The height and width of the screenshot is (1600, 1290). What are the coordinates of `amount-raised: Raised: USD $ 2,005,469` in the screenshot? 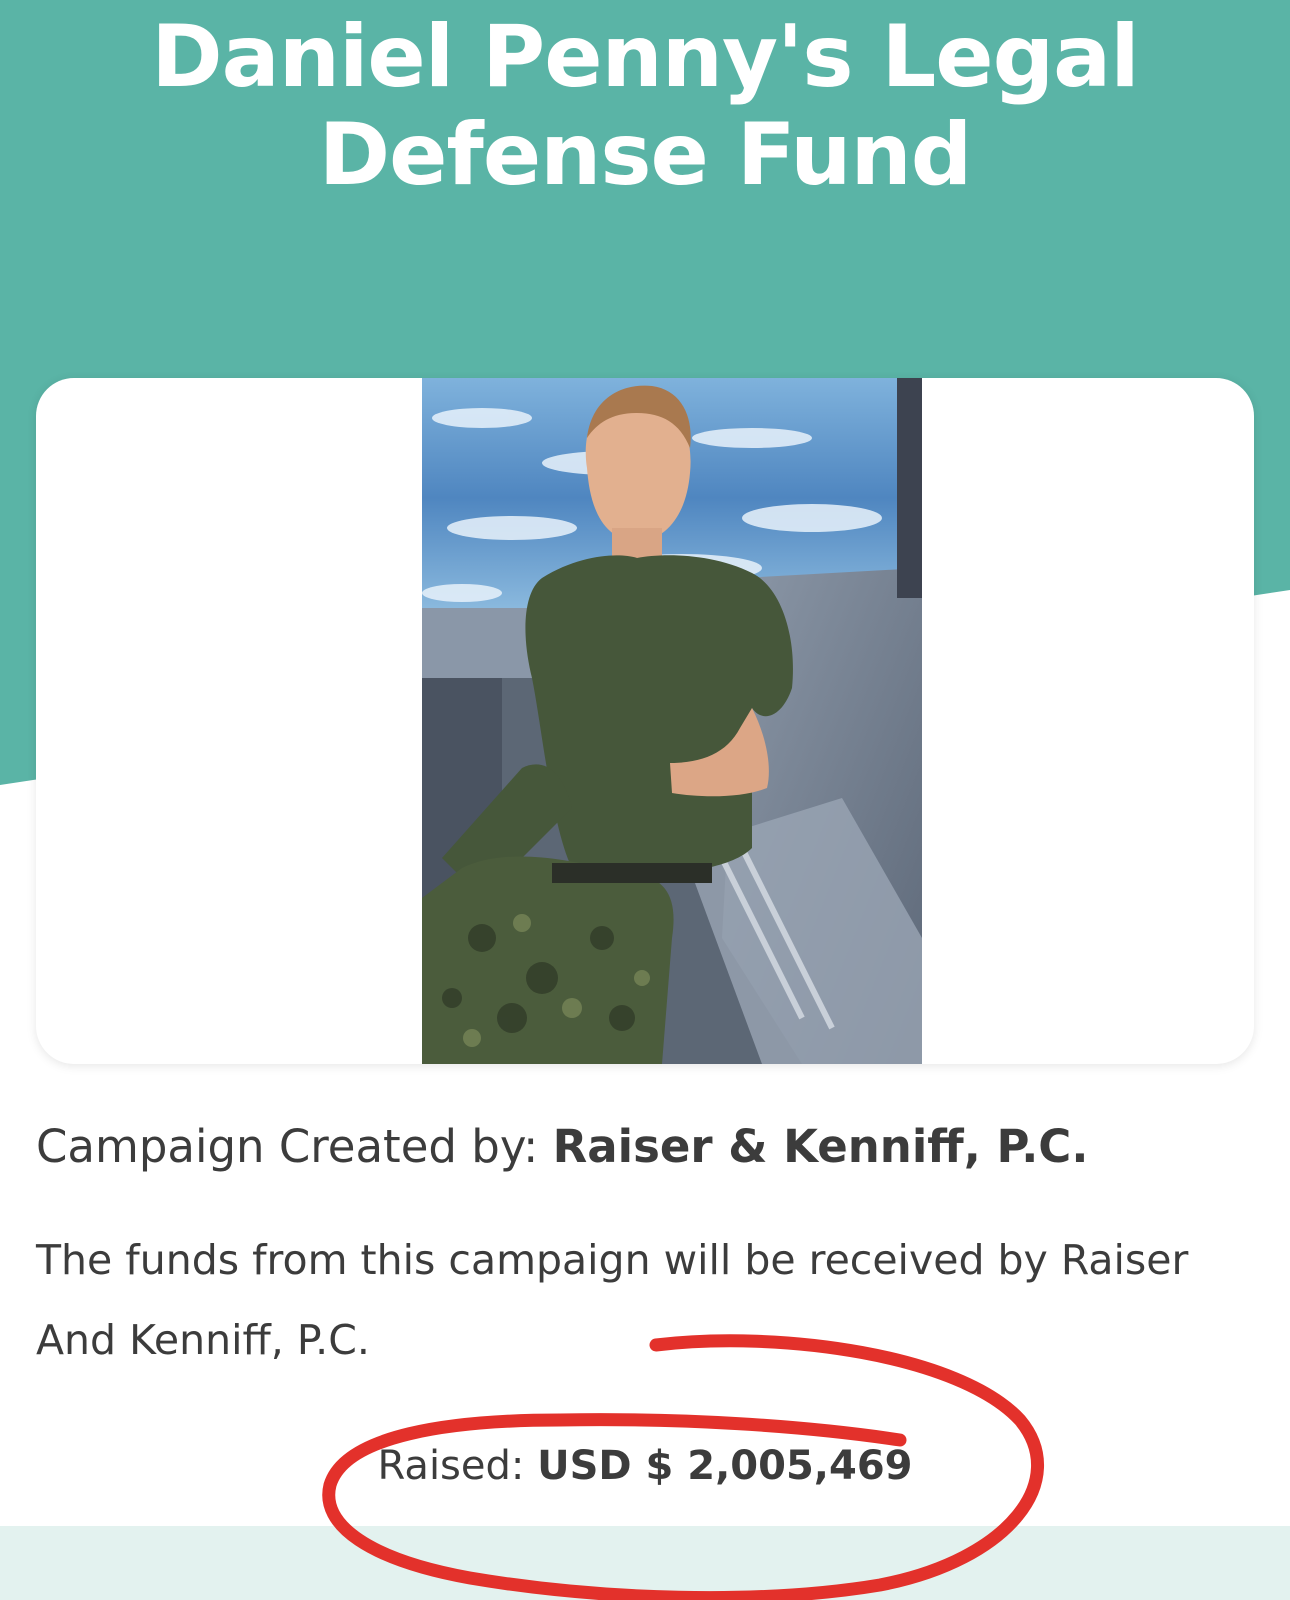 It's located at (645, 1466).